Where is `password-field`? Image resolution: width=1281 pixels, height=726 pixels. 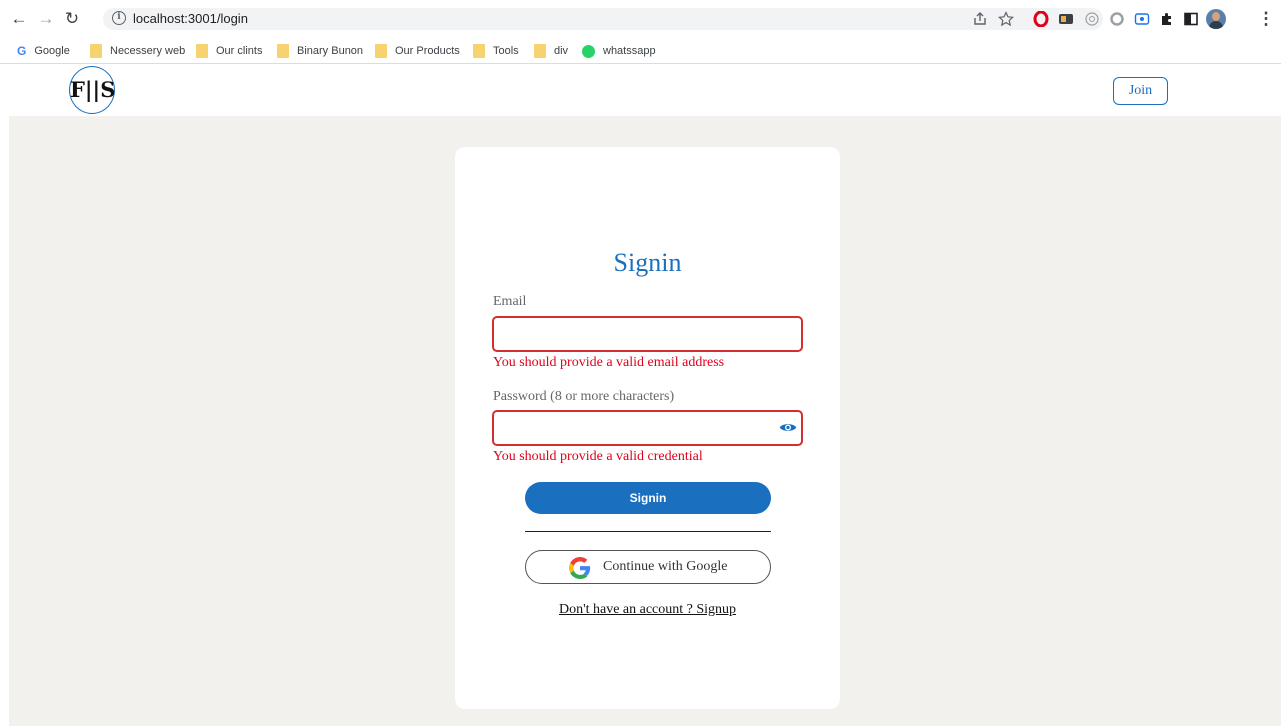 password-field is located at coordinates (647, 428).